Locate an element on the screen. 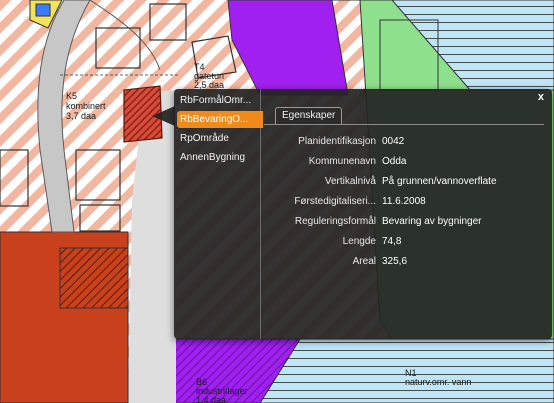 The height and width of the screenshot is (403, 554). property-row: Førstedigitaliseri... 11.6.2008 is located at coordinates (406, 202).